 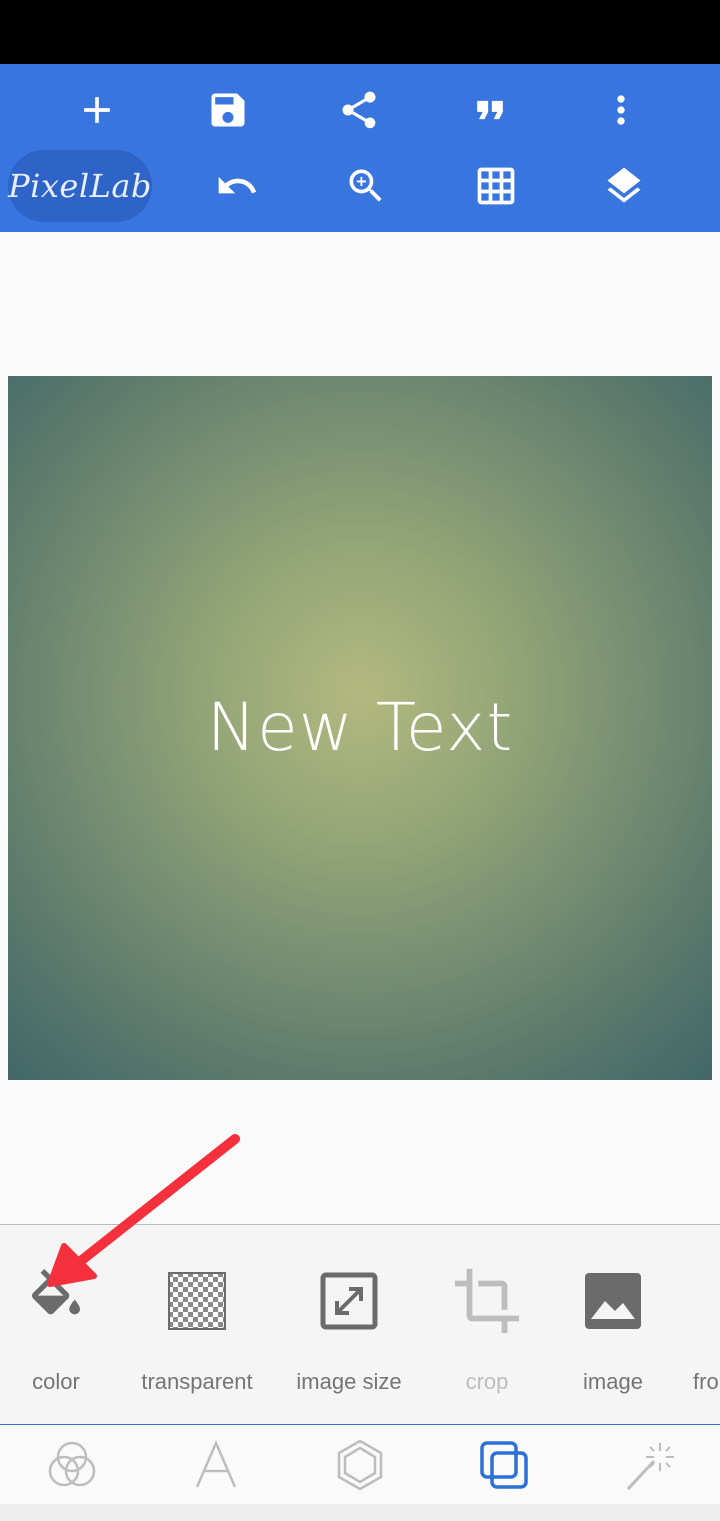 I want to click on undo-button, so click(x=237, y=186).